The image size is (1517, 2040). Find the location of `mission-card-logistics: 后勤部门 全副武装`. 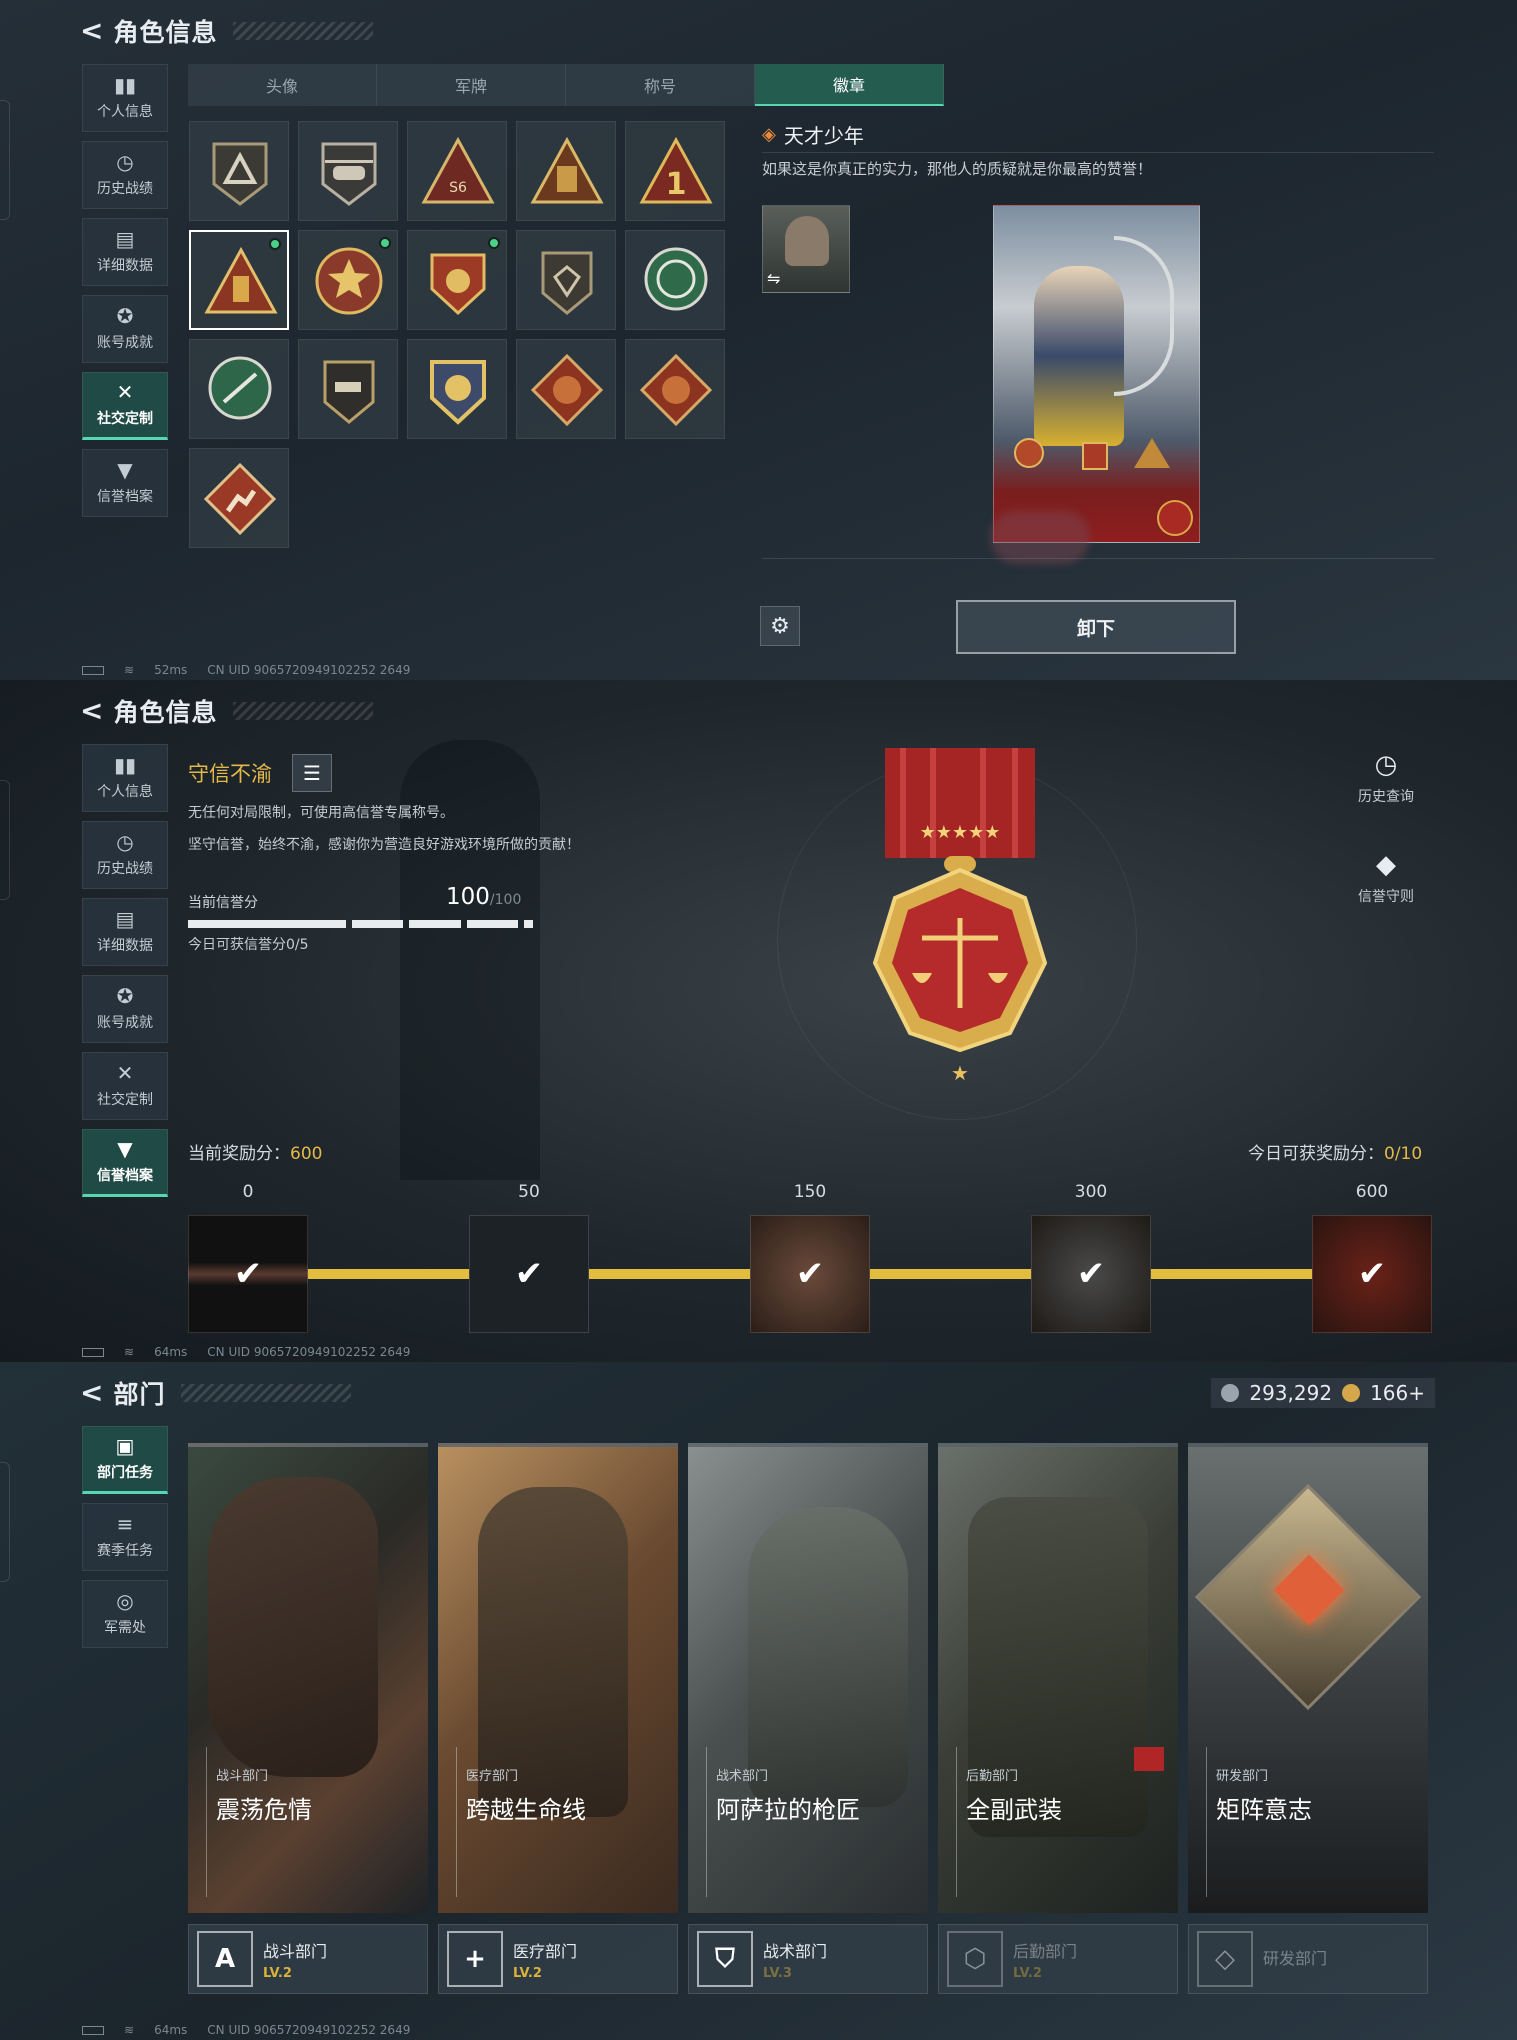

mission-card-logistics: 后勤部门 全副武装 is located at coordinates (1058, 1678).